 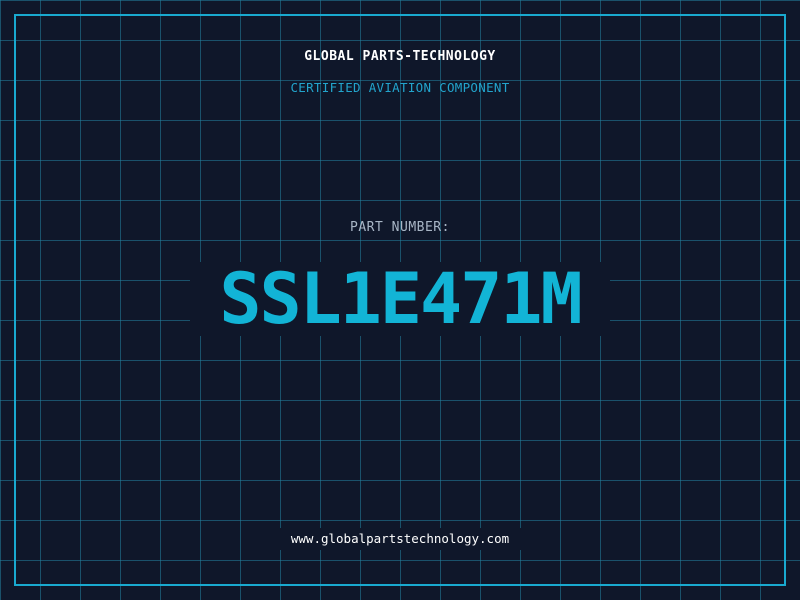 What do you see at coordinates (400, 227) in the screenshot?
I see `part-number-label: PART NUMBER:` at bounding box center [400, 227].